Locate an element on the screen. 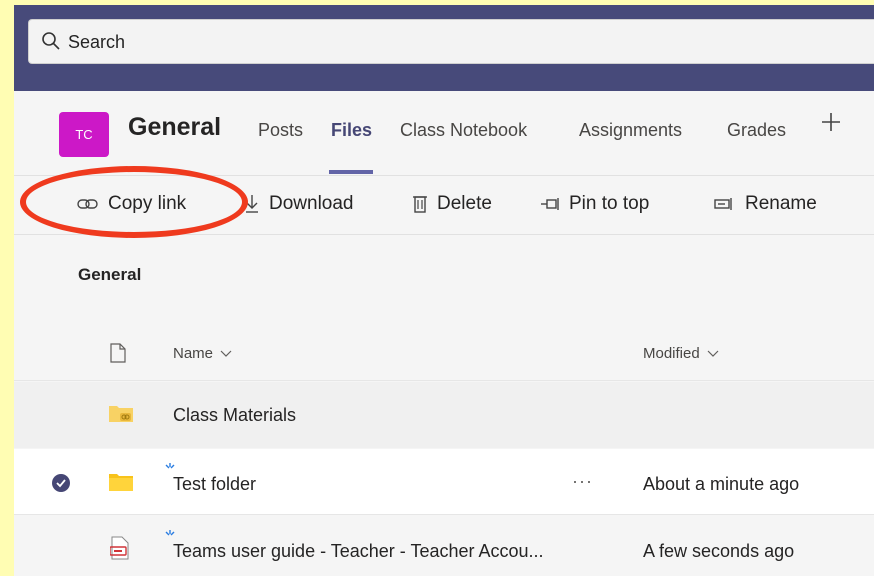 This screenshot has height=576, width=874. pin-label: Pin to top is located at coordinates (609, 203).